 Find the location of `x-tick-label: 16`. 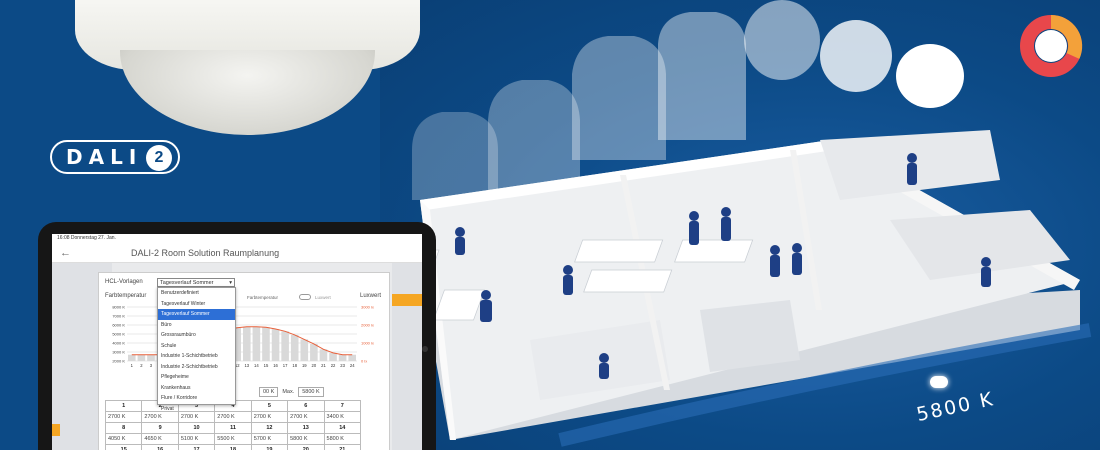

x-tick-label: 16 is located at coordinates (275, 365).